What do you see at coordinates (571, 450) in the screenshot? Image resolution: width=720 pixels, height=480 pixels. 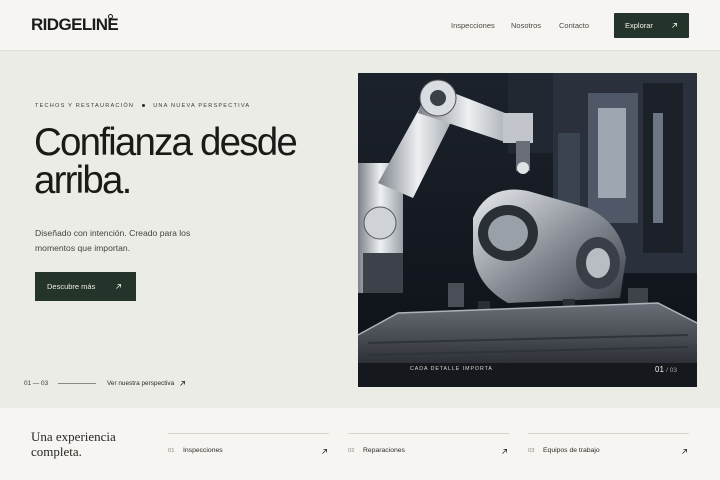 I see `service-label: Equipos de trabajo` at bounding box center [571, 450].